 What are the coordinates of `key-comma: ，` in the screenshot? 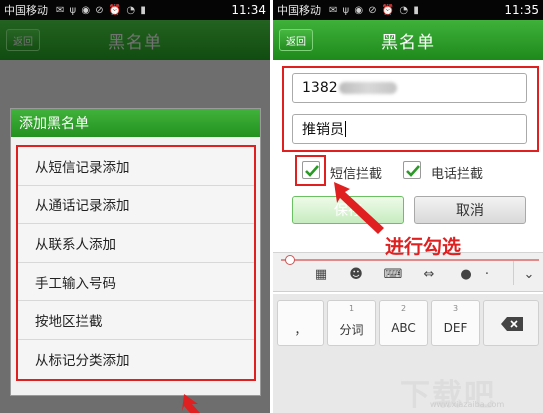 It's located at (300, 323).